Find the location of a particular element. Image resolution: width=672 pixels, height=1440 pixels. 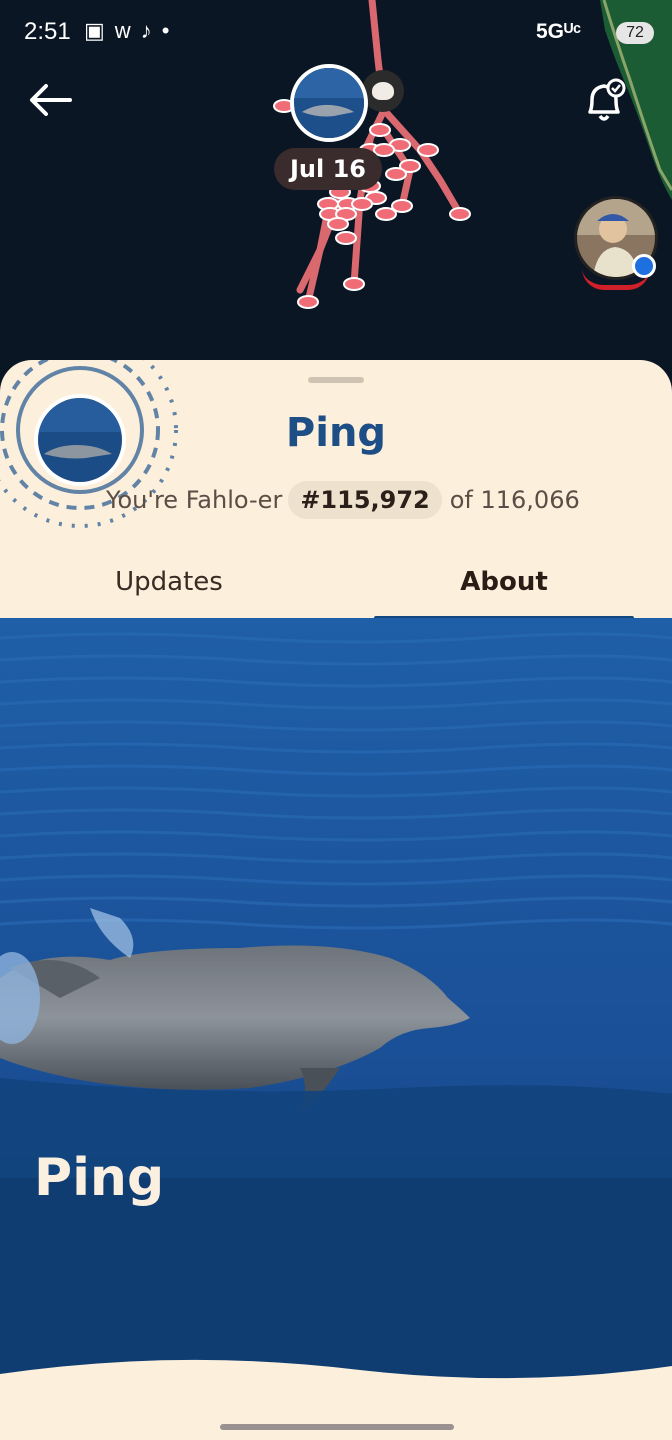

status-app-icons: ▣ w ♪ • is located at coordinates (126, 31).